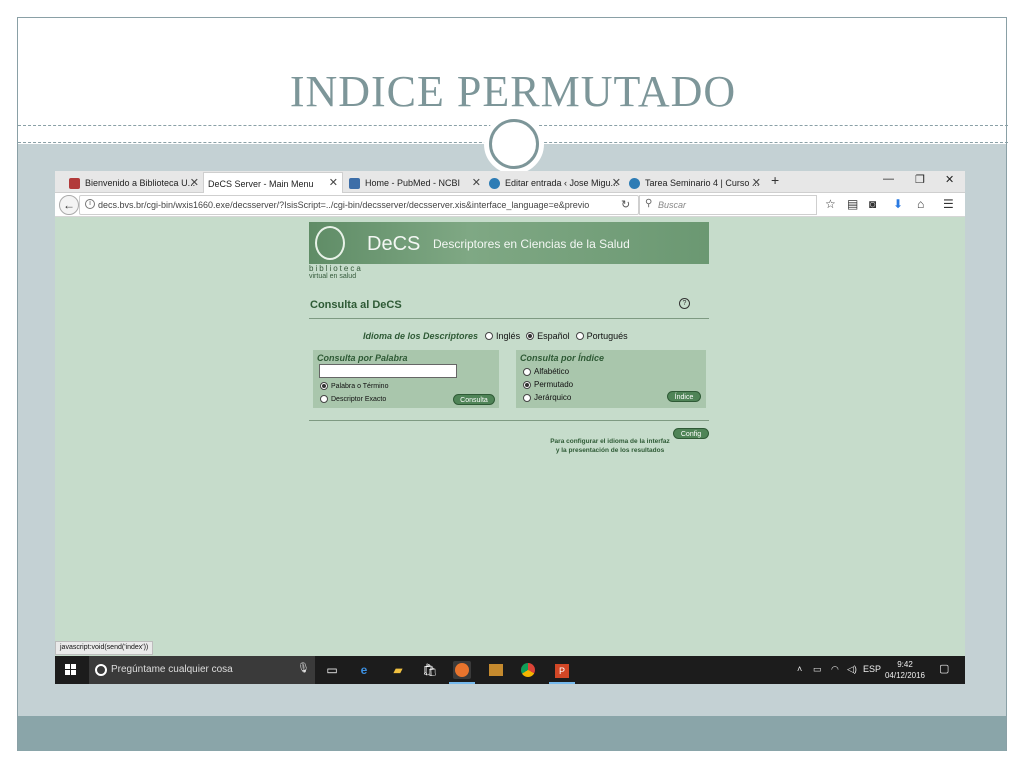  What do you see at coordinates (817, 669) in the screenshot?
I see `battery-icon: ▭` at bounding box center [817, 669].